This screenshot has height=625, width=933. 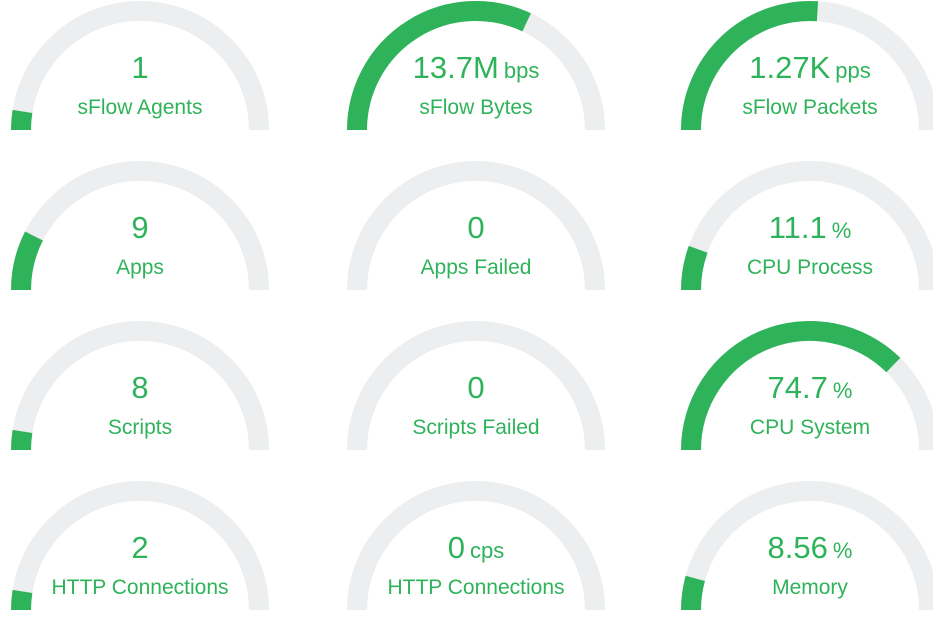 What do you see at coordinates (140, 107) in the screenshot?
I see `gauge-label: sFlow Agents` at bounding box center [140, 107].